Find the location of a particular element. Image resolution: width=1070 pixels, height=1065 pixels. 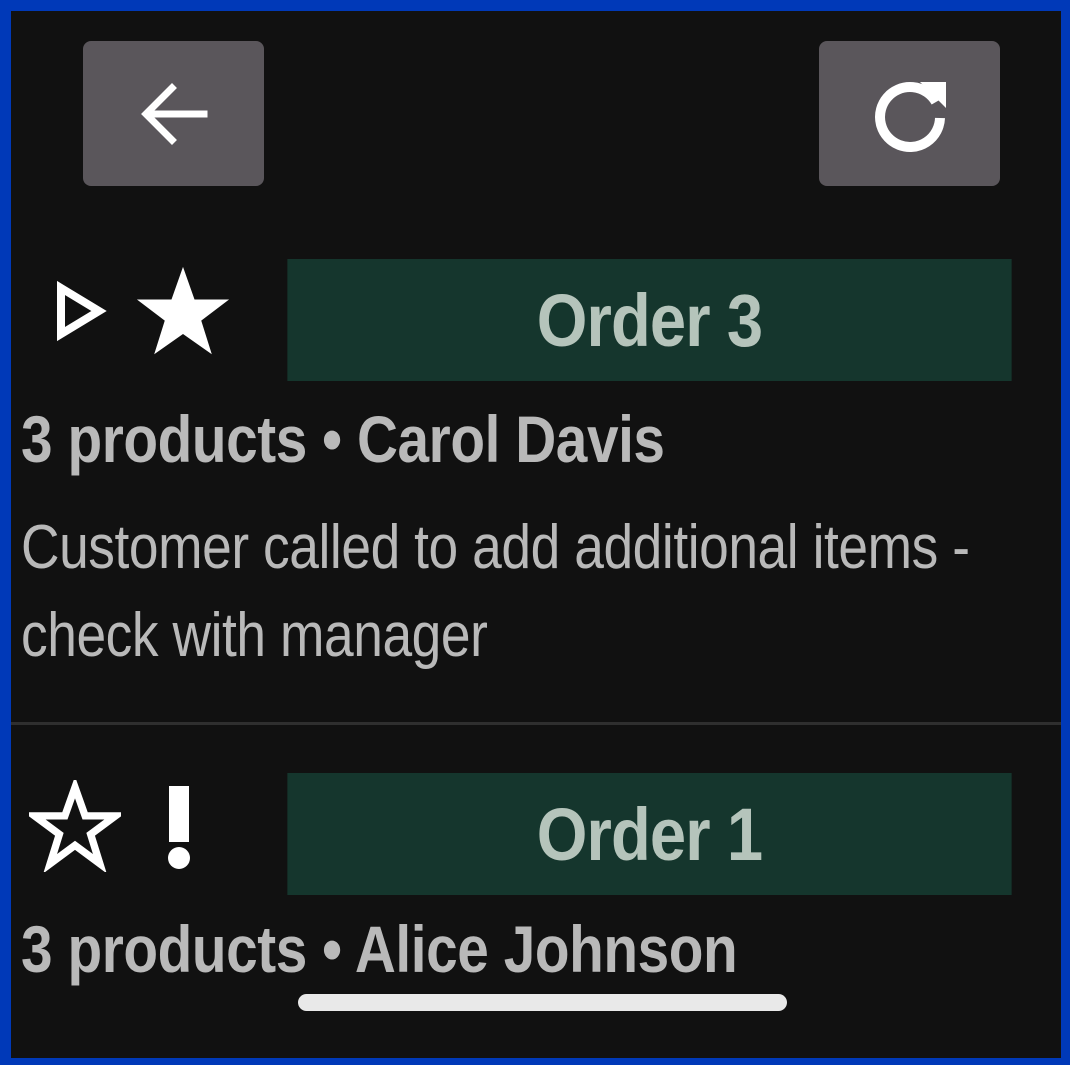

play-outline-icon is located at coordinates (82, 311).